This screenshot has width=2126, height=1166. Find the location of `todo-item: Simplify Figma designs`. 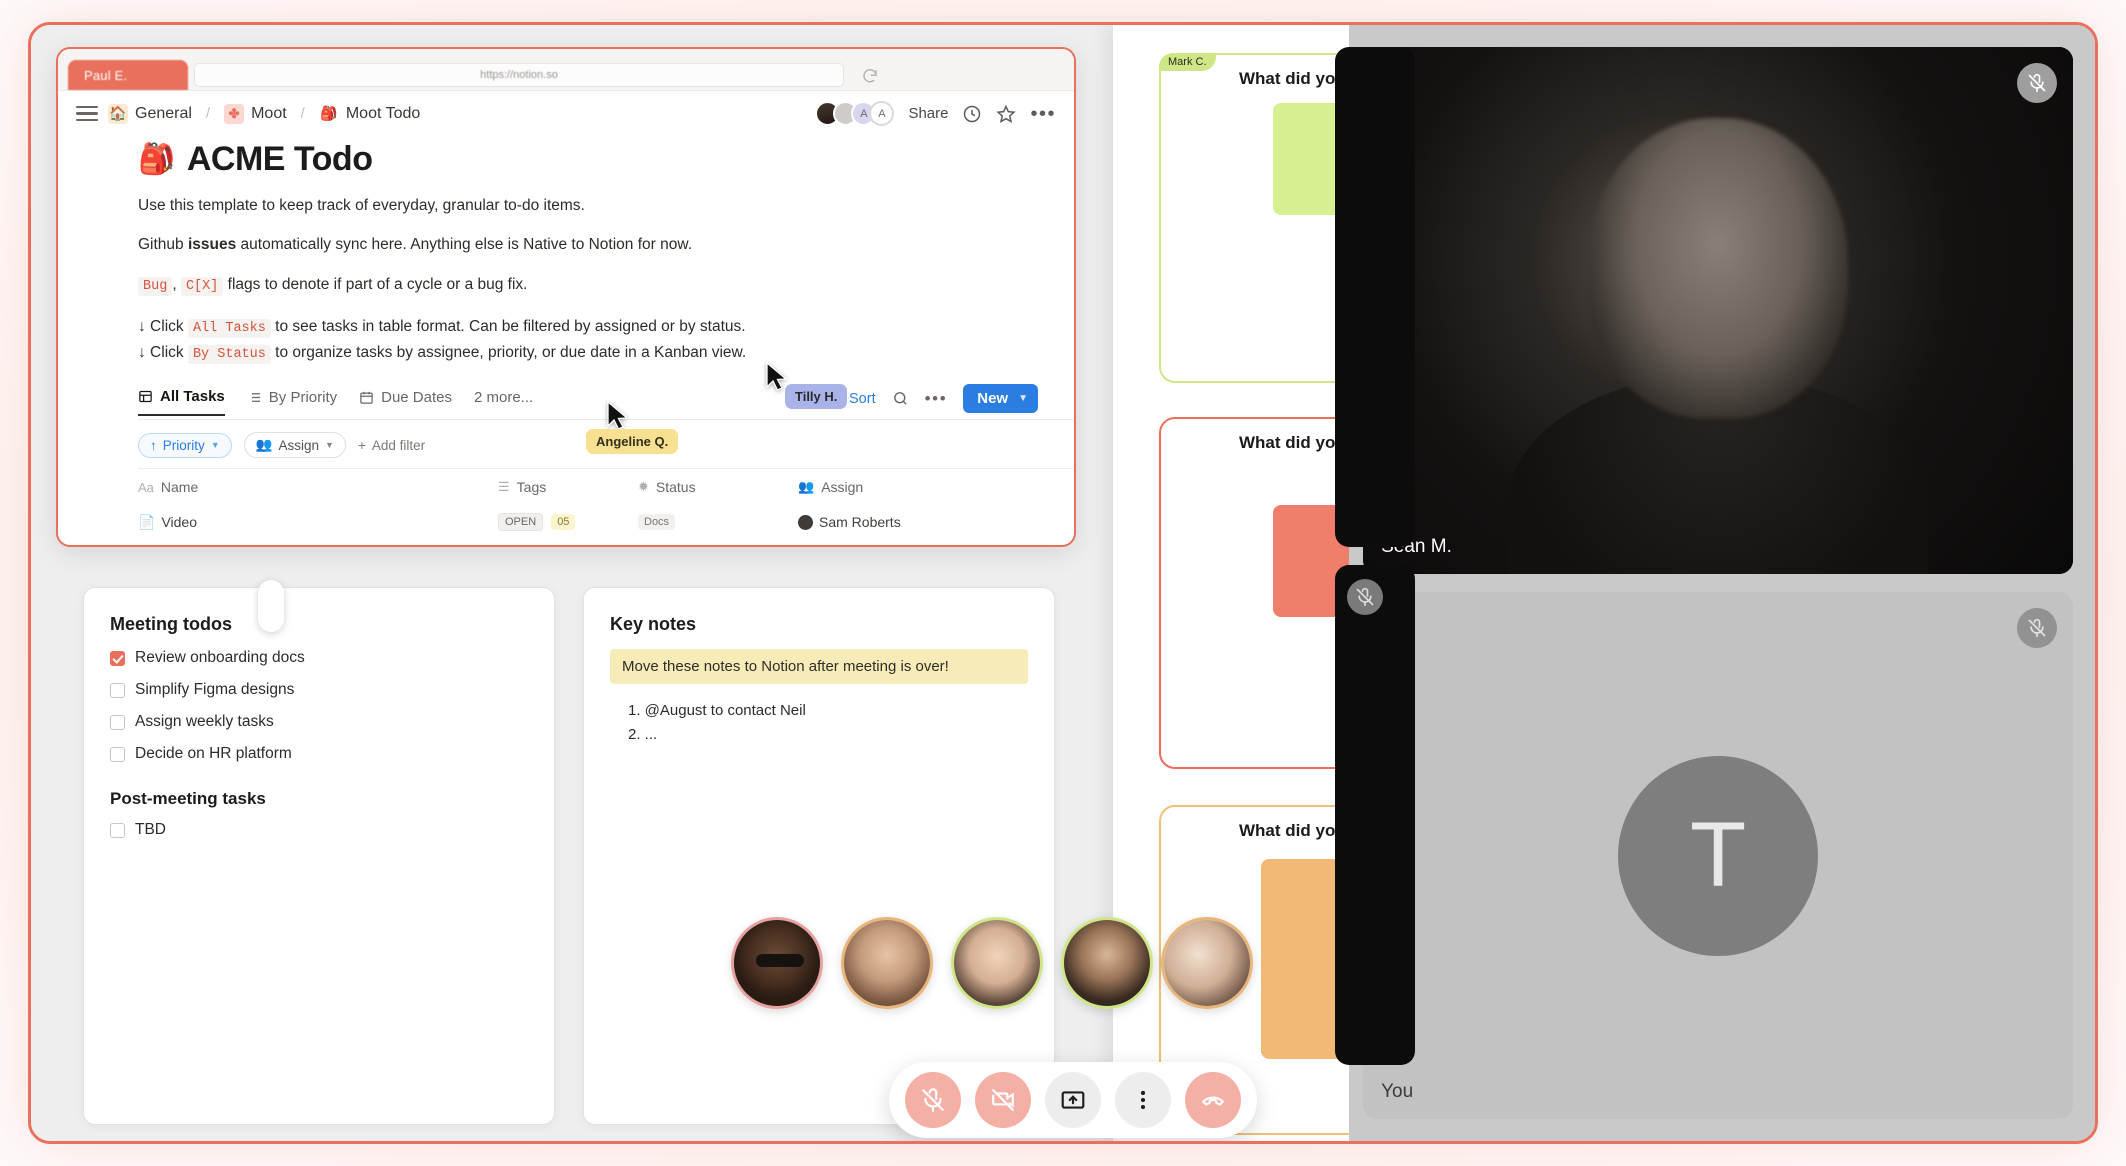

todo-item: Simplify Figma designs is located at coordinates (319, 690).